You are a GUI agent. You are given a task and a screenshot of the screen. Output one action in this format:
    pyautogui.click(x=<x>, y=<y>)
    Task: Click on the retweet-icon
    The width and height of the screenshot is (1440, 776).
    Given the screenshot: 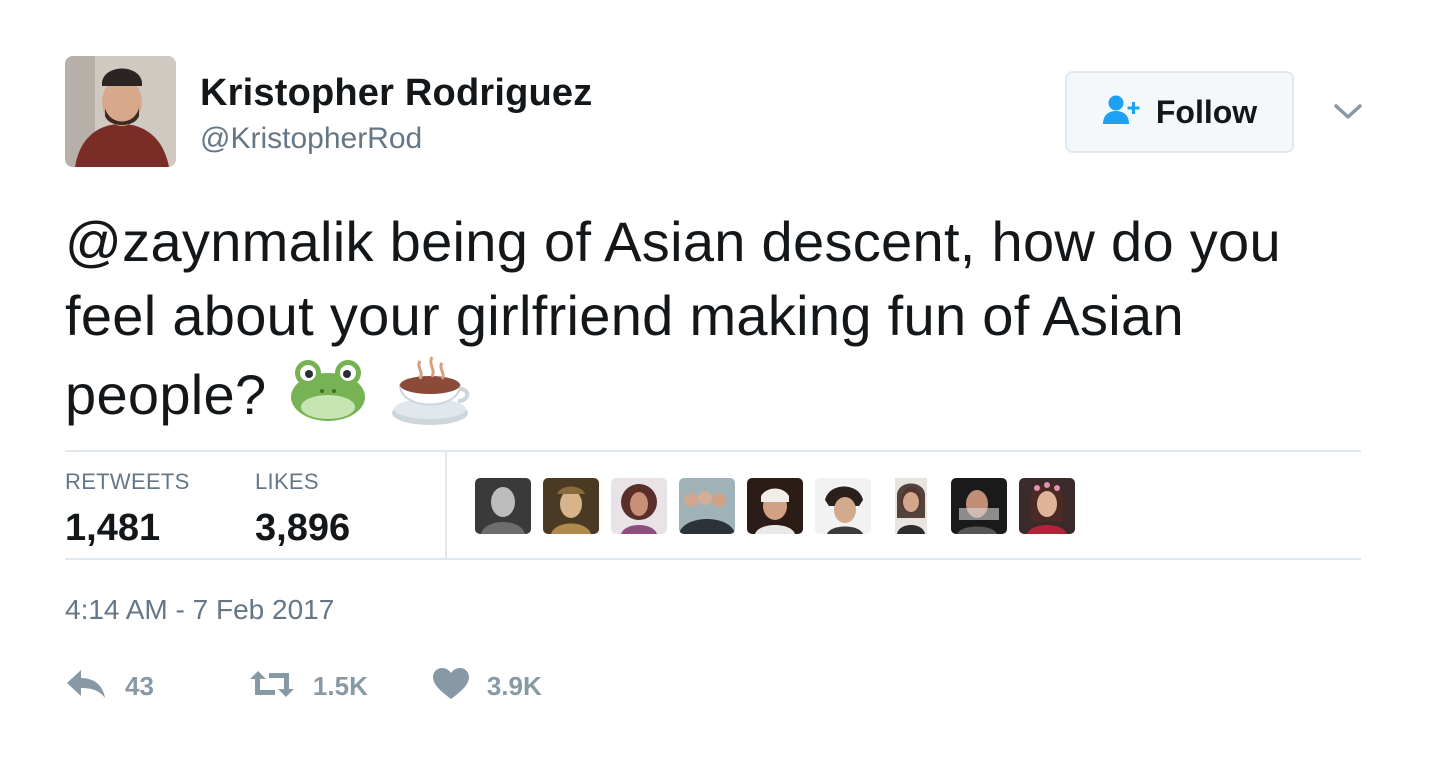 What is the action you would take?
    pyautogui.click(x=272, y=686)
    